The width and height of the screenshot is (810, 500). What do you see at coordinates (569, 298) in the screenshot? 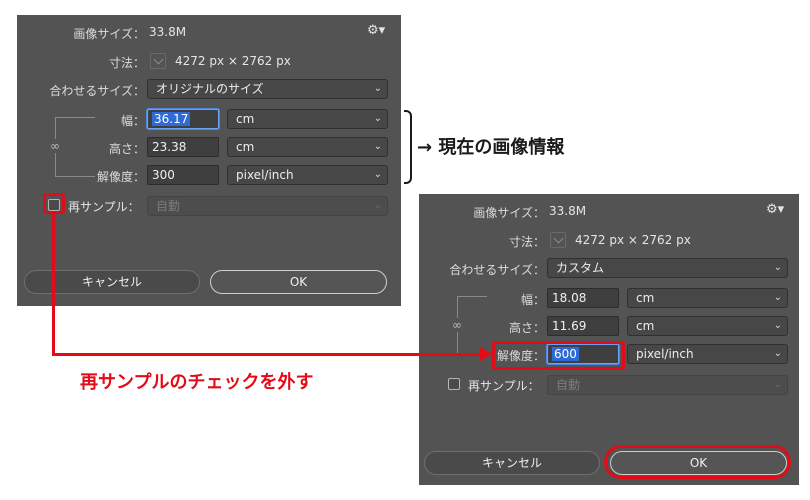
I see `width-value: 18.08` at bounding box center [569, 298].